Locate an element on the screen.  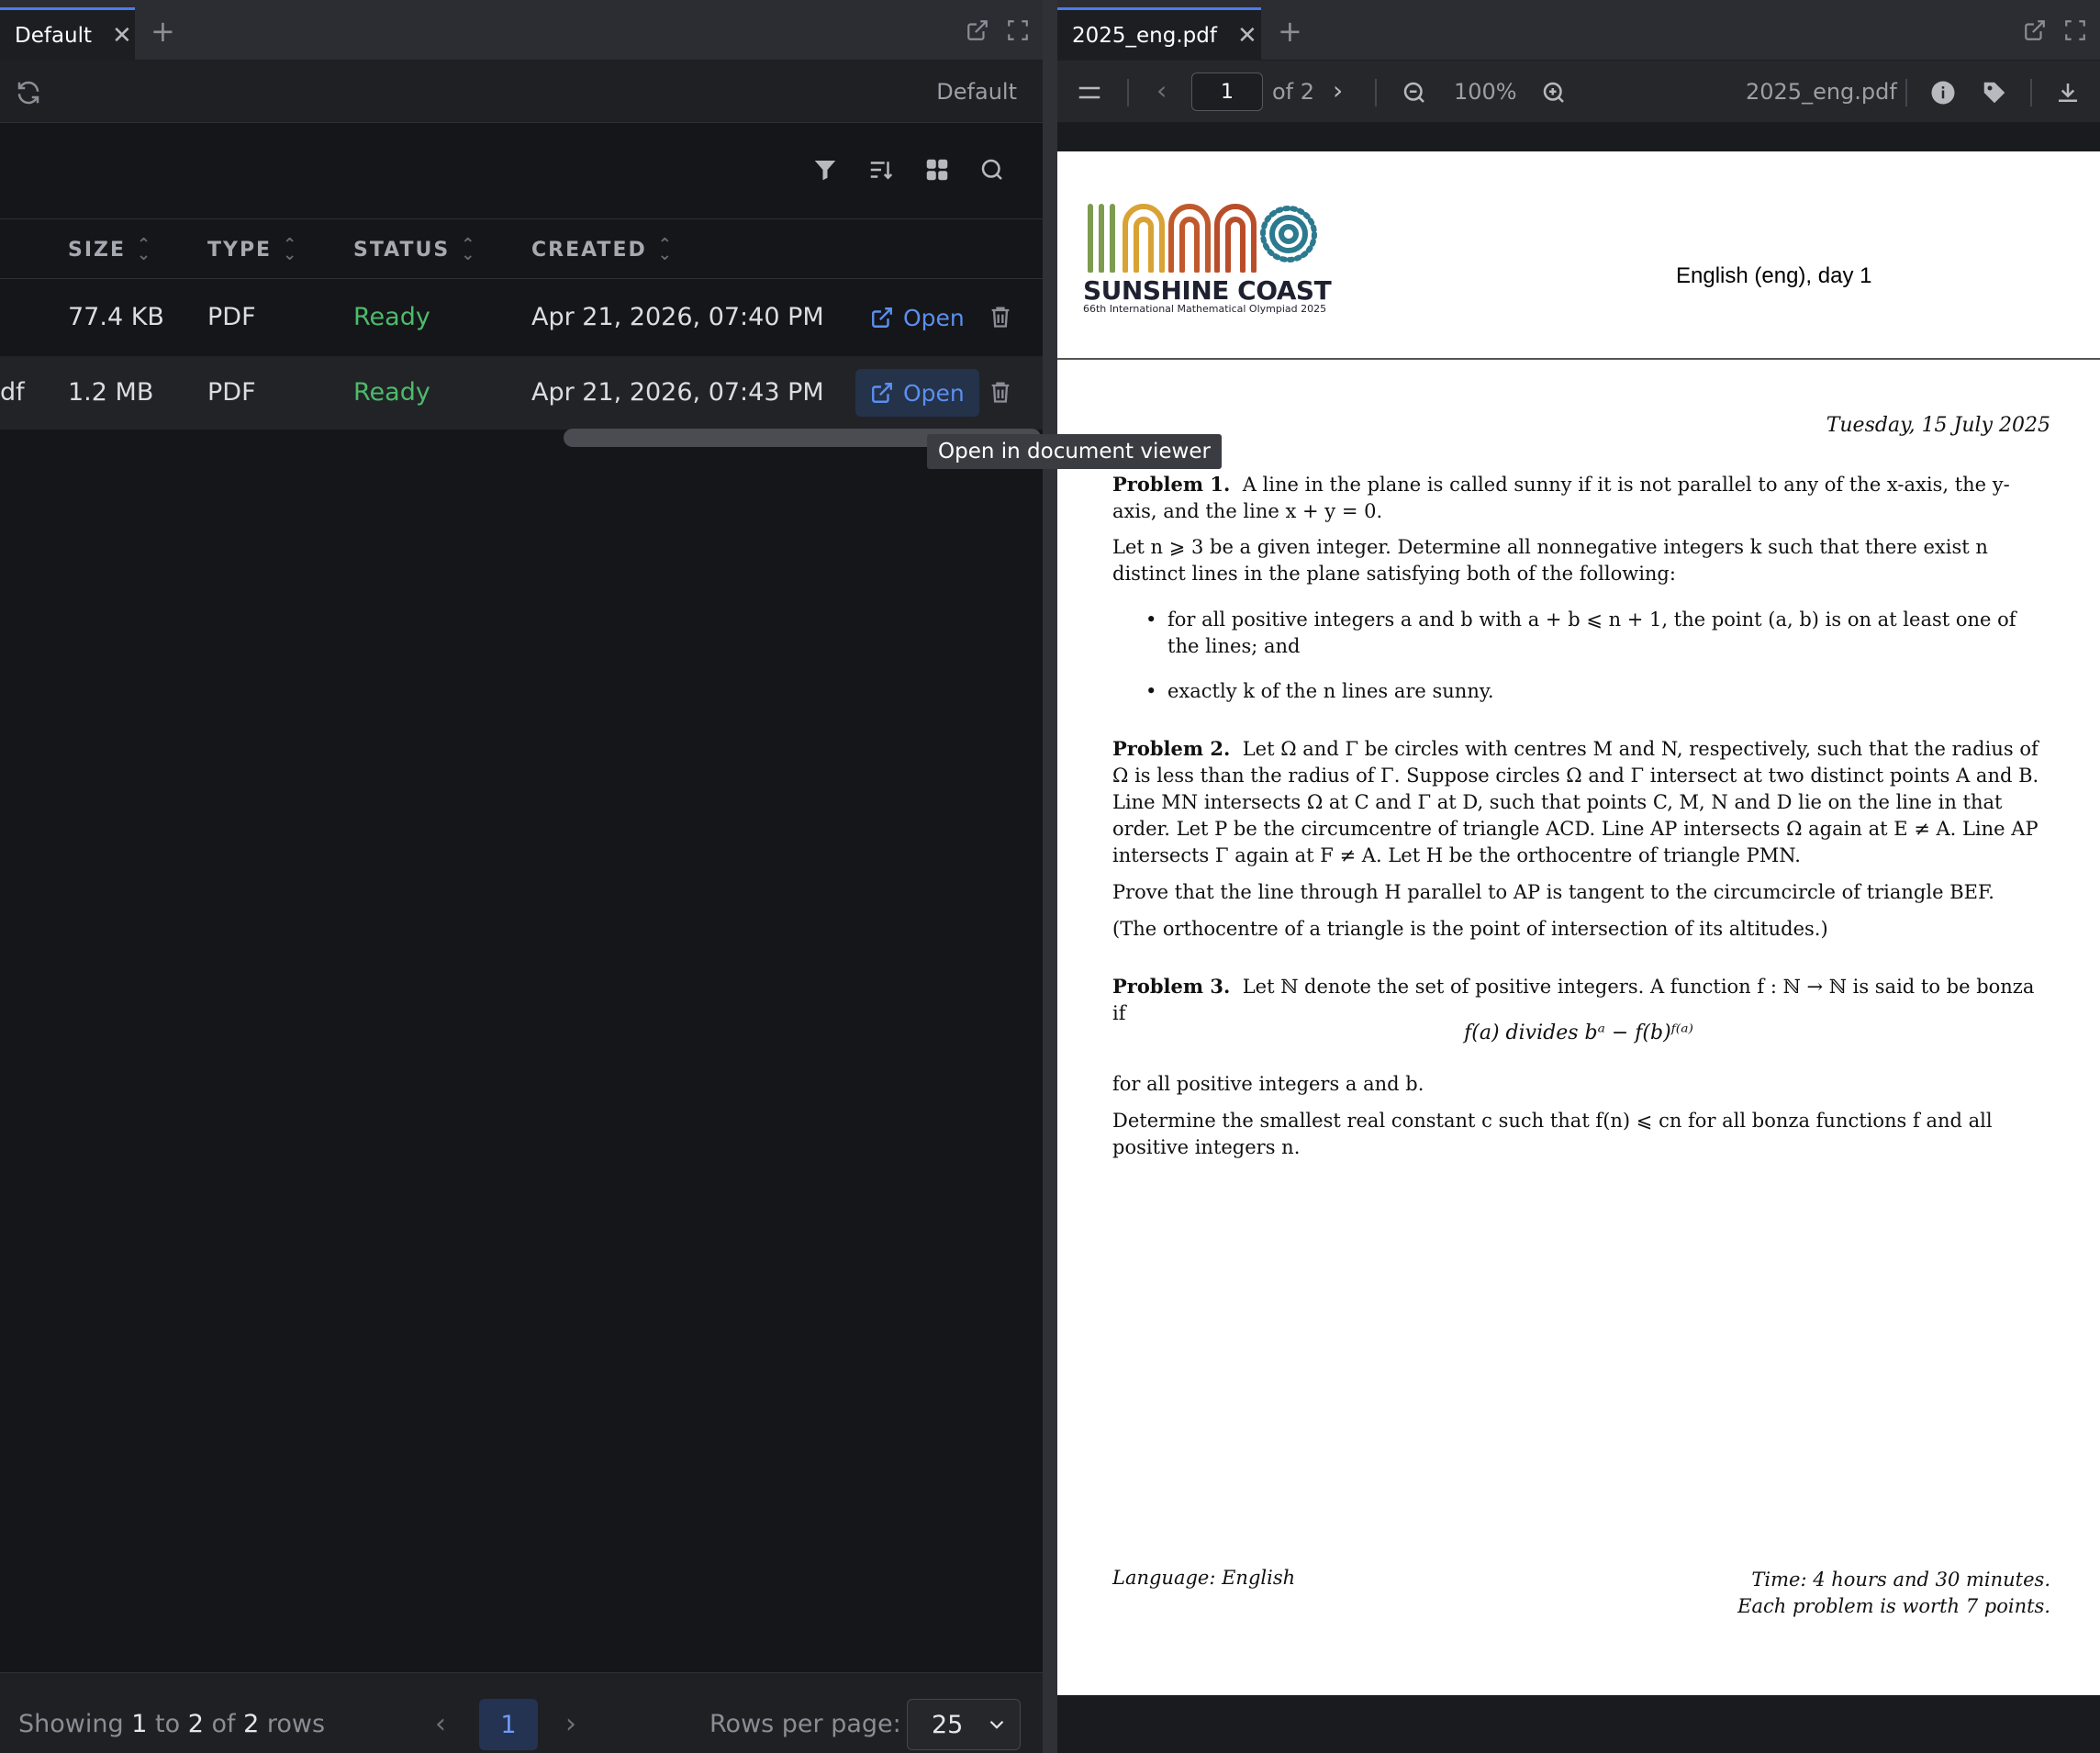
tab-label: 2025_eng.pdf is located at coordinates (1144, 35).